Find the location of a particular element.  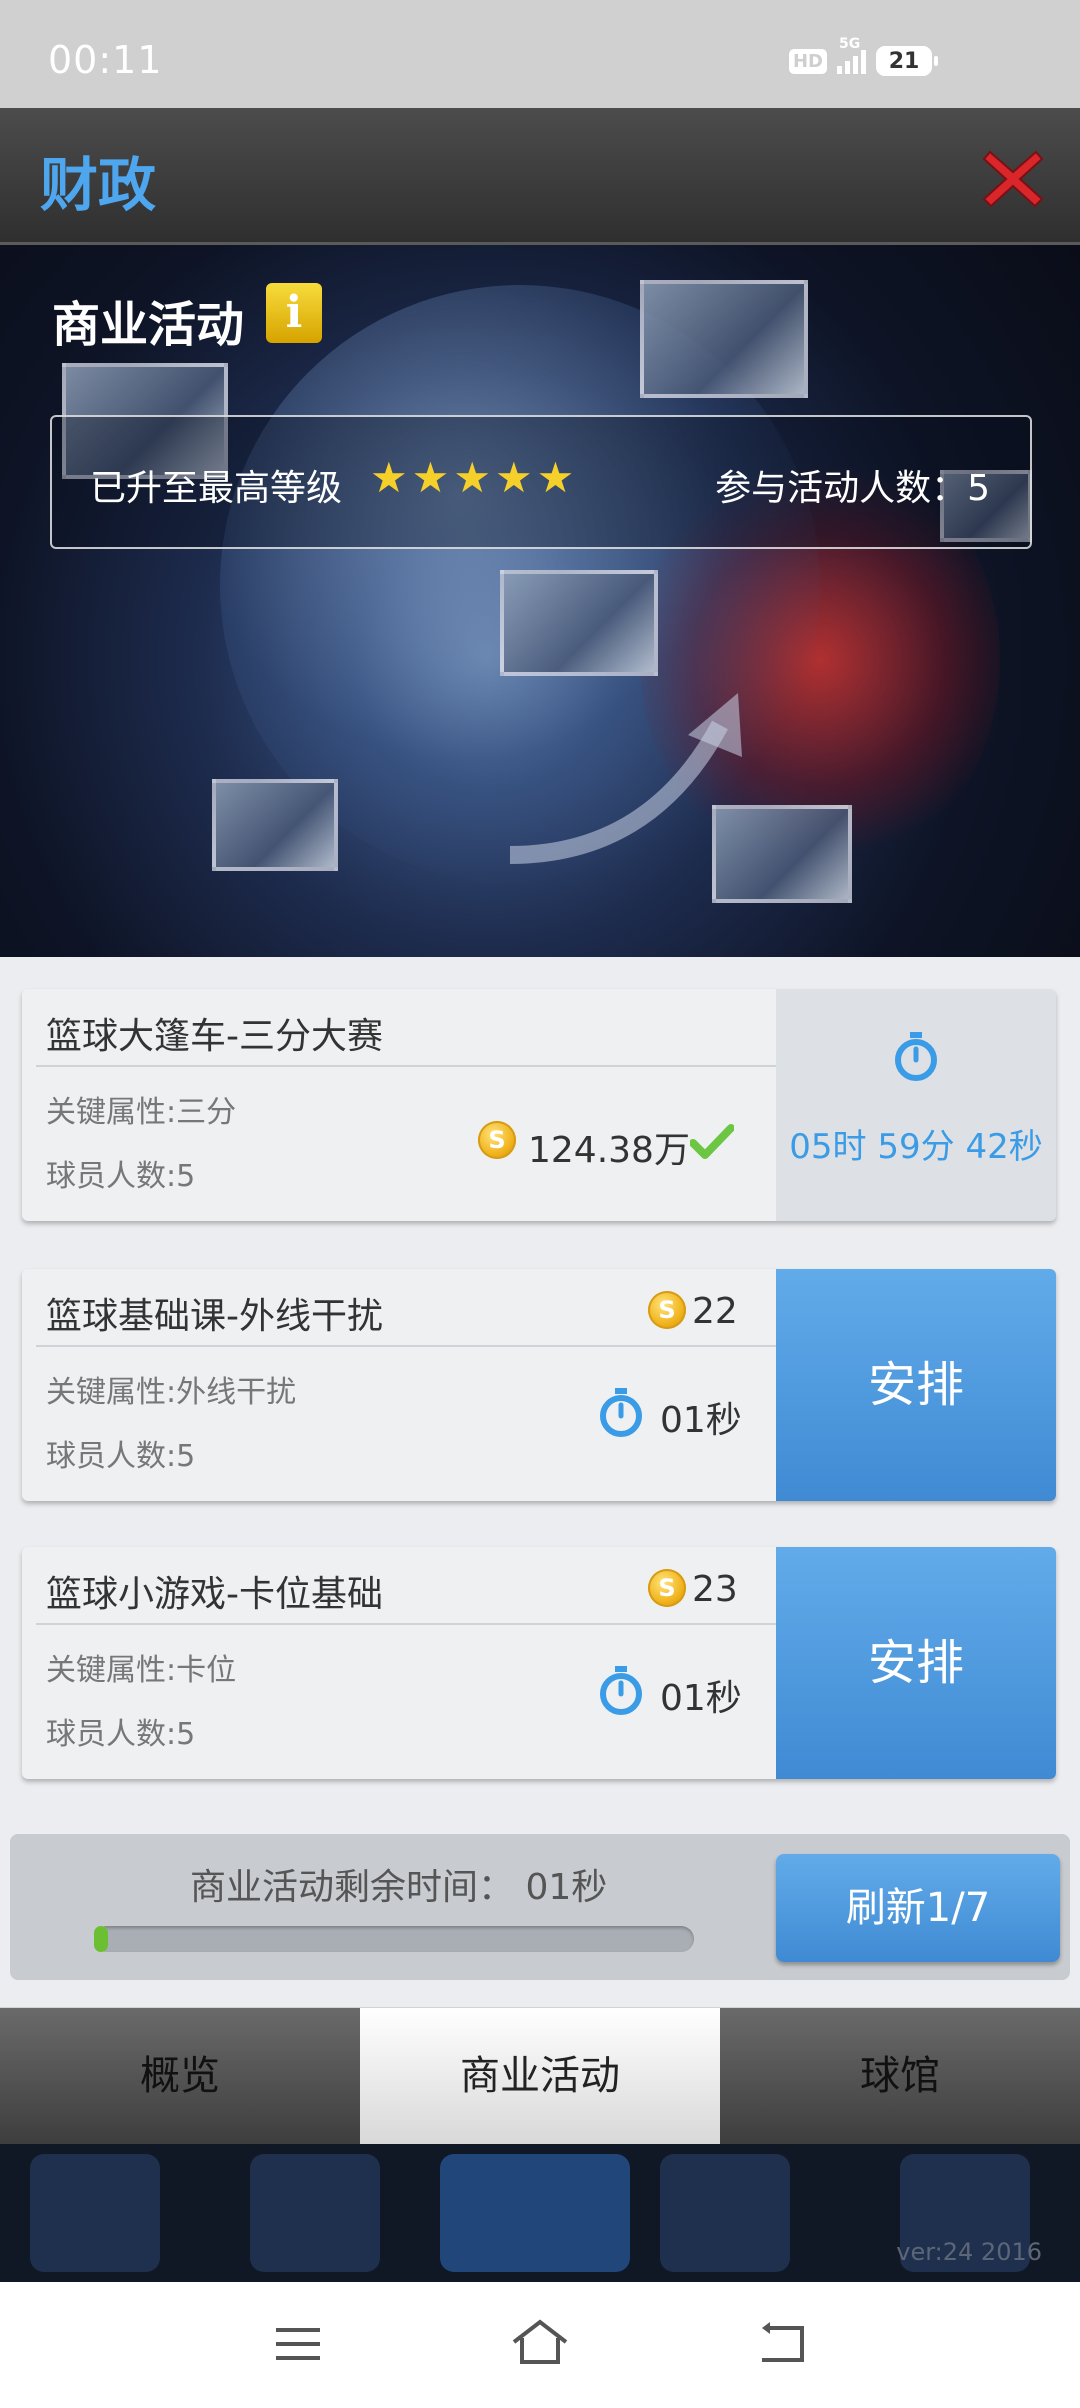

progress-fill is located at coordinates (101, 1939).